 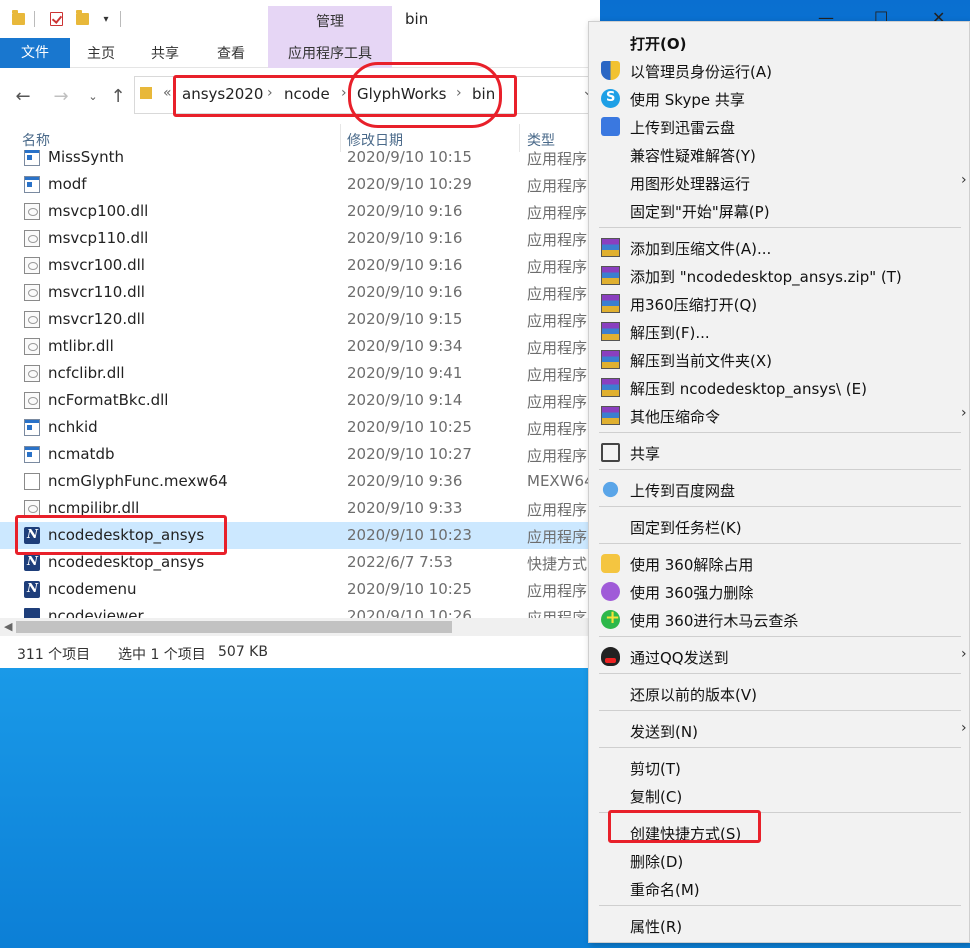 What do you see at coordinates (409, 589) in the screenshot?
I see `file-date: 2020/9/10 10:25` at bounding box center [409, 589].